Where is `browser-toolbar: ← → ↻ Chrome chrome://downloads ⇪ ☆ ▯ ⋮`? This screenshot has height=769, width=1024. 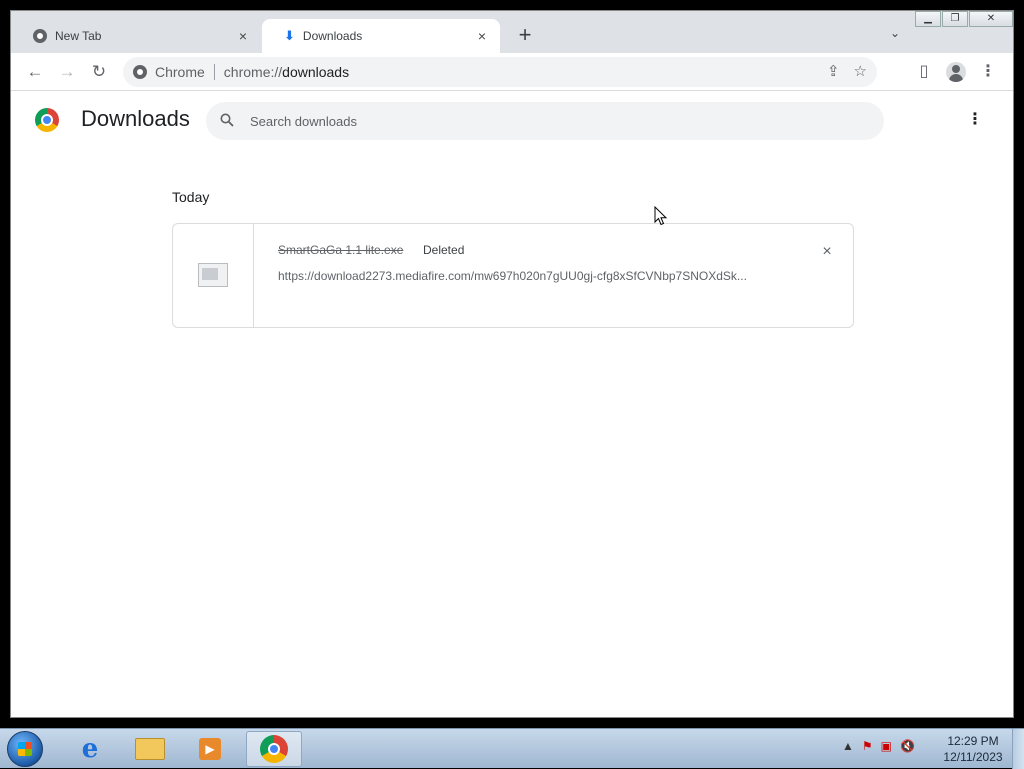 browser-toolbar: ← → ↻ Chrome chrome://downloads ⇪ ☆ ▯ ⋮ is located at coordinates (512, 72).